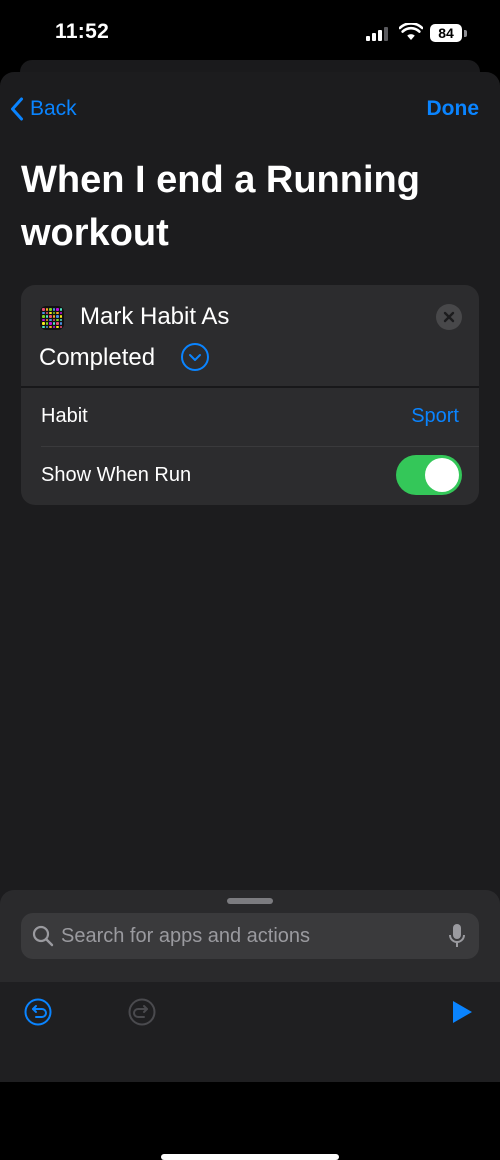 The image size is (500, 1160). Describe the element at coordinates (64, 416) in the screenshot. I see `param-label-habit: Habit` at that location.